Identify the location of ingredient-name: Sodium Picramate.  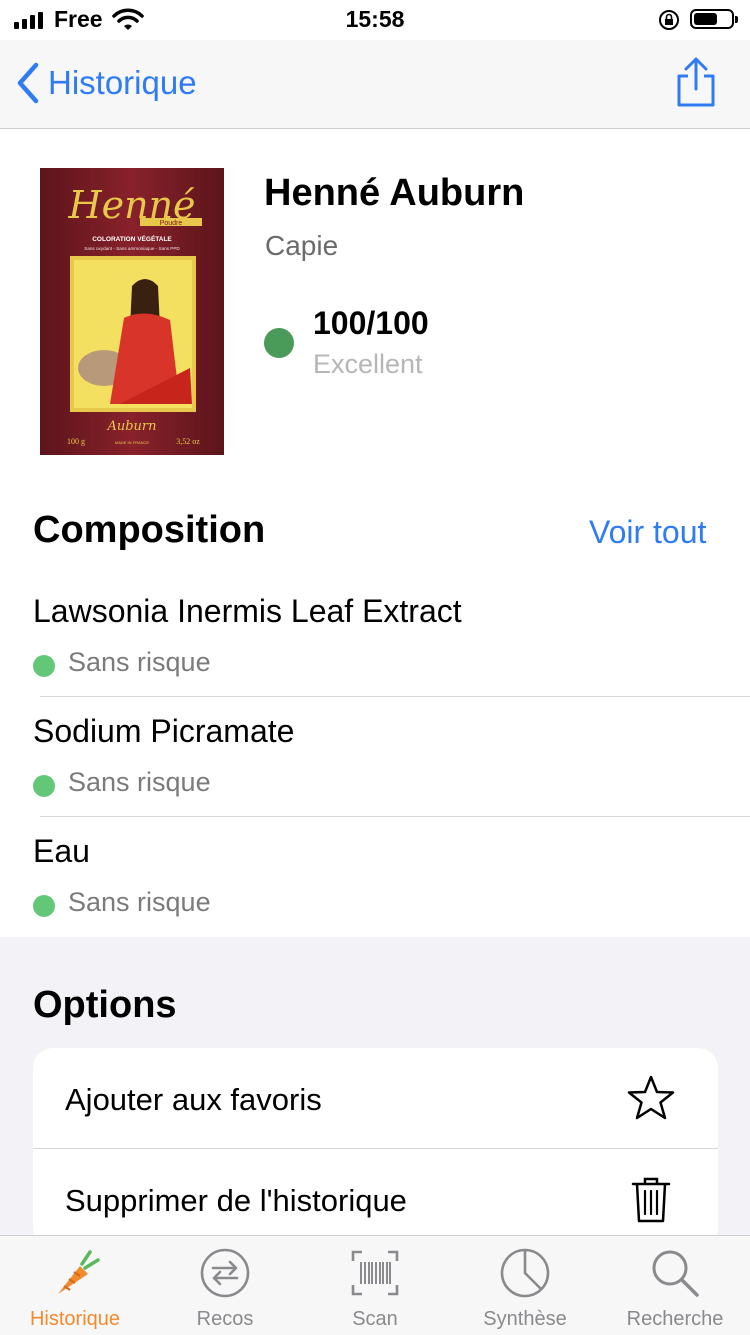
(164, 731).